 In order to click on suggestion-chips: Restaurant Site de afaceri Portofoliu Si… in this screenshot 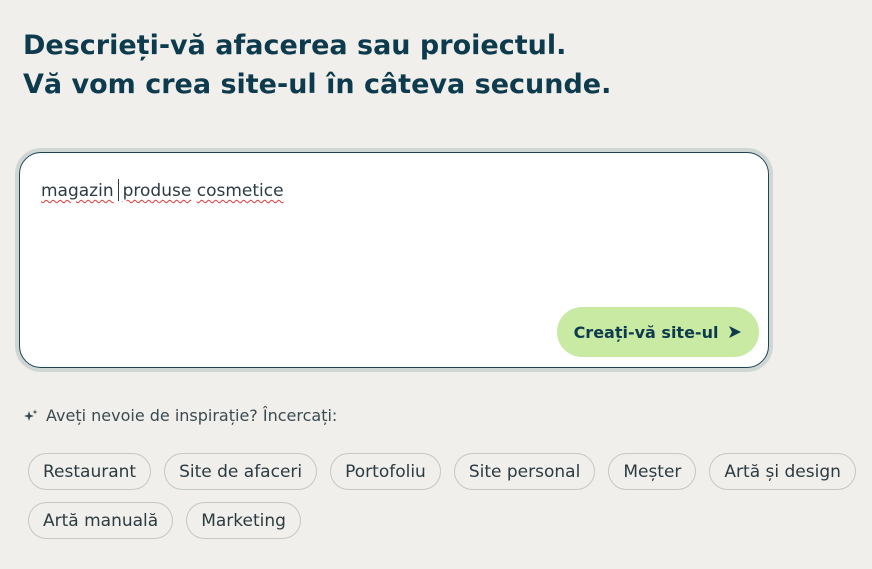, I will do `click(448, 496)`.